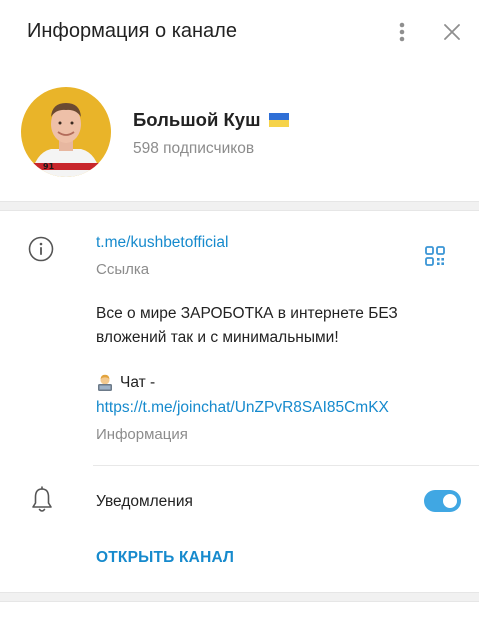 Image resolution: width=479 pixels, height=621 pixels. Describe the element at coordinates (142, 434) in the screenshot. I see `info-caption: Информация` at that location.